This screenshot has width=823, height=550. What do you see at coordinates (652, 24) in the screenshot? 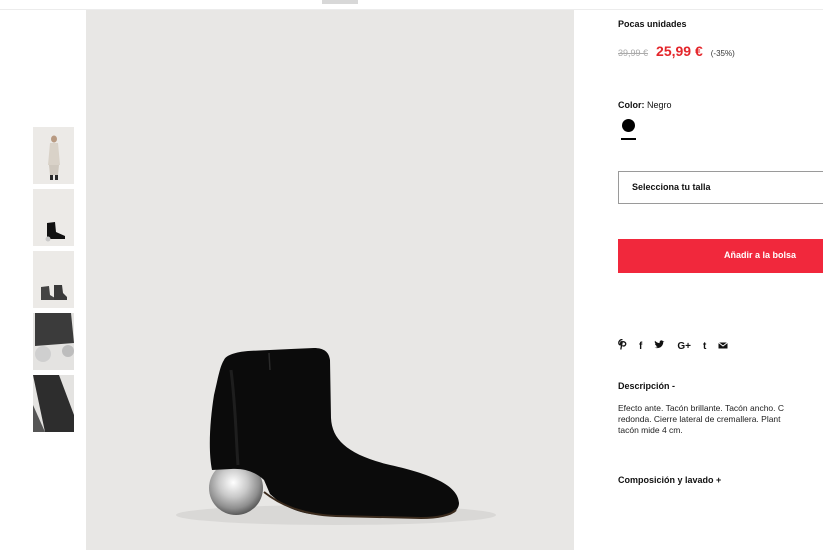
I see `stock-notice: Pocas unidades` at bounding box center [652, 24].